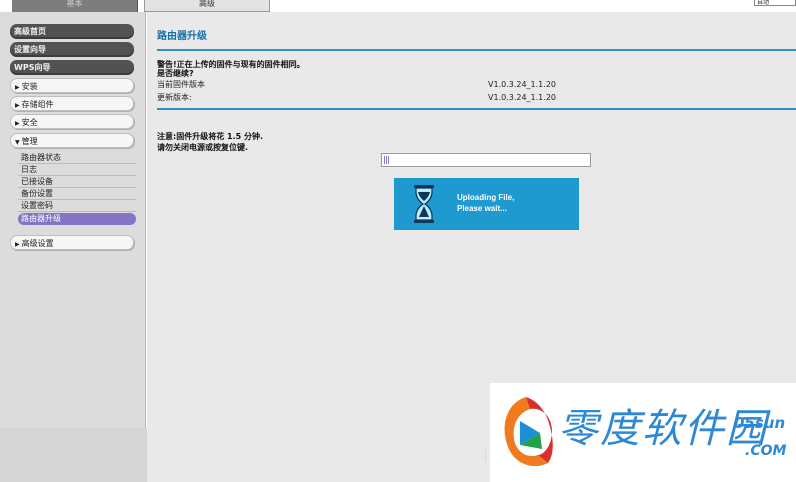 The width and height of the screenshot is (796, 482). What do you see at coordinates (760, 423) in the screenshot?
I see `watermark-url-top: 05sun` at bounding box center [760, 423].